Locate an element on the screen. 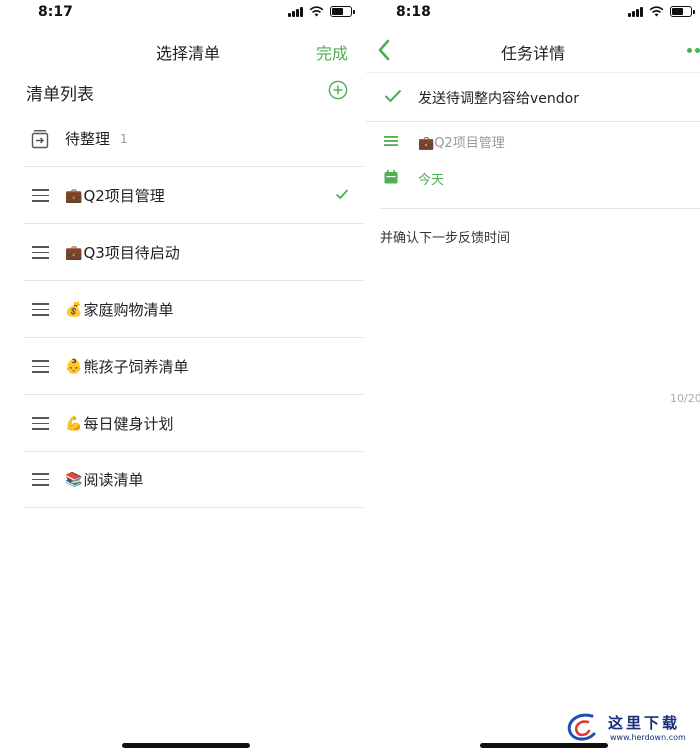 Image resolution: width=700 pixels, height=754 pixels. muscle-icon: 💪 is located at coordinates (74, 423).